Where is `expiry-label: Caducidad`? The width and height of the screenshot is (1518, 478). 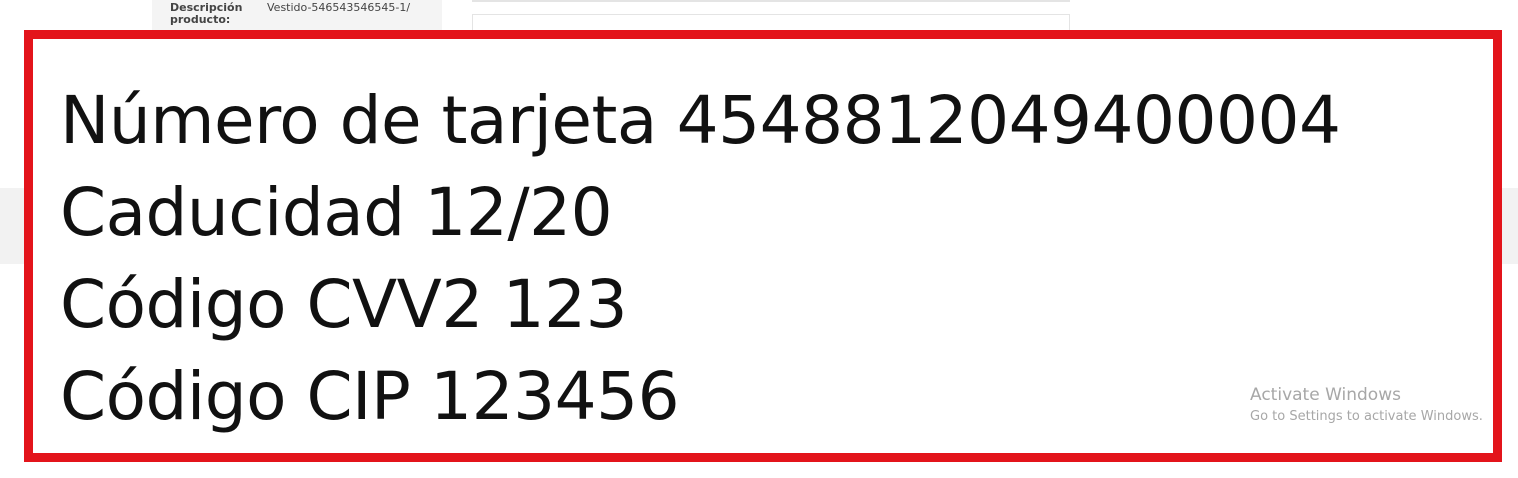
expiry-label: Caducidad is located at coordinates (232, 212).